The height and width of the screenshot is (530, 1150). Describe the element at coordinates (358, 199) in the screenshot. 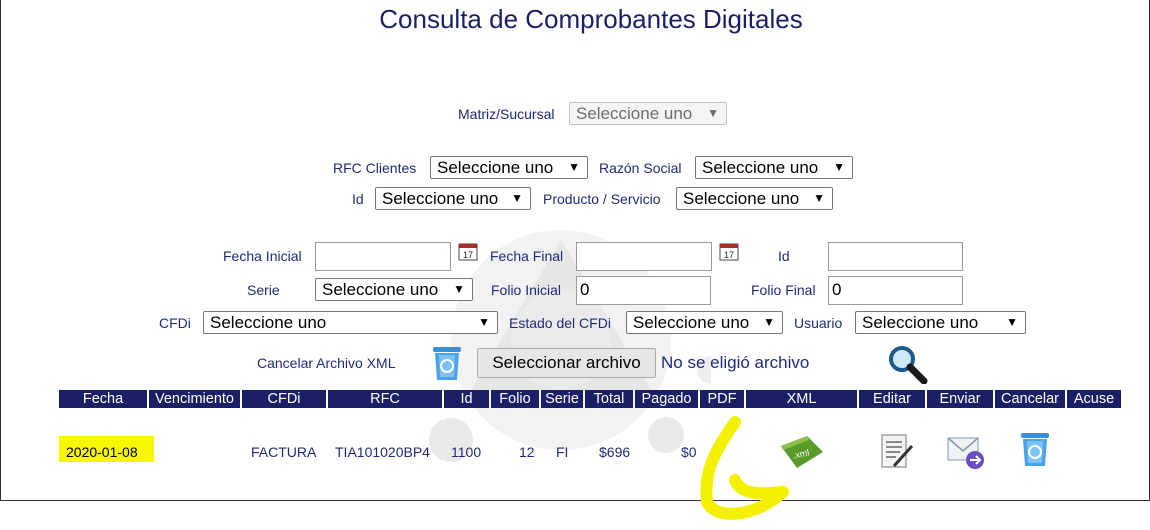

I see `id-label: Id` at that location.